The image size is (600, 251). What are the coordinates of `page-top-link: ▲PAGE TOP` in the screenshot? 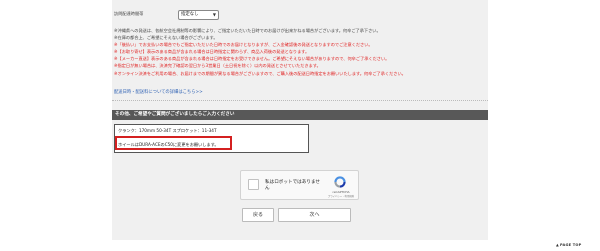 It's located at (568, 245).